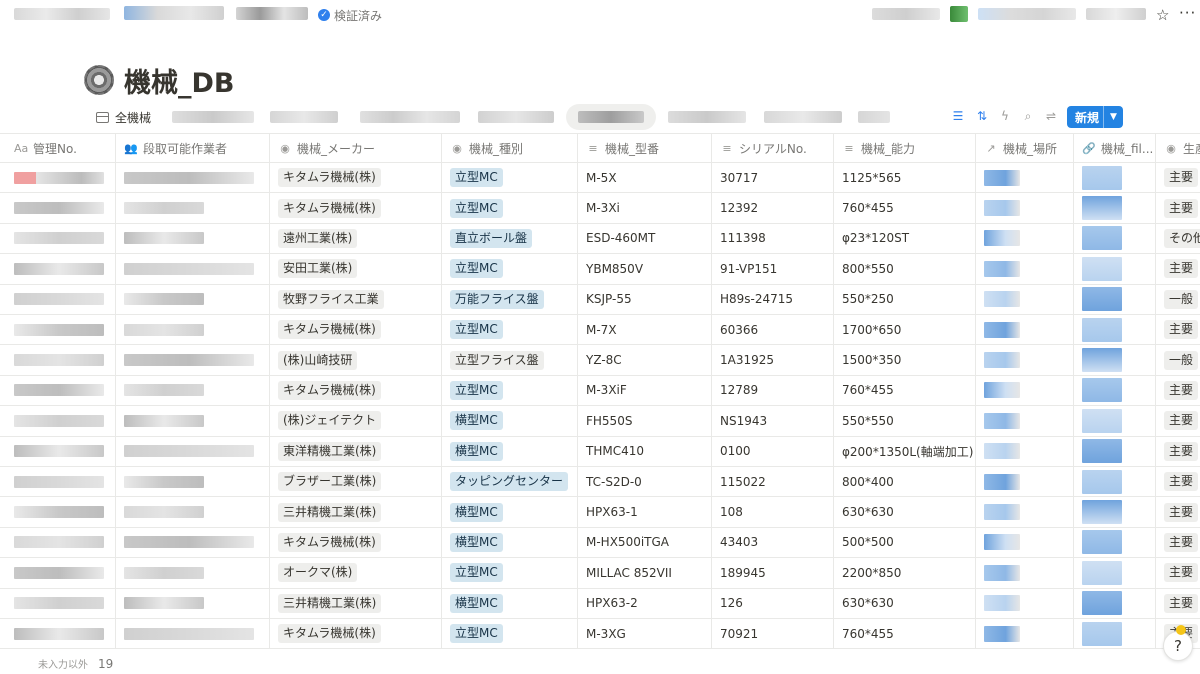  What do you see at coordinates (773, 421) in the screenshot?
I see `cell-serial: NS1943` at bounding box center [773, 421].